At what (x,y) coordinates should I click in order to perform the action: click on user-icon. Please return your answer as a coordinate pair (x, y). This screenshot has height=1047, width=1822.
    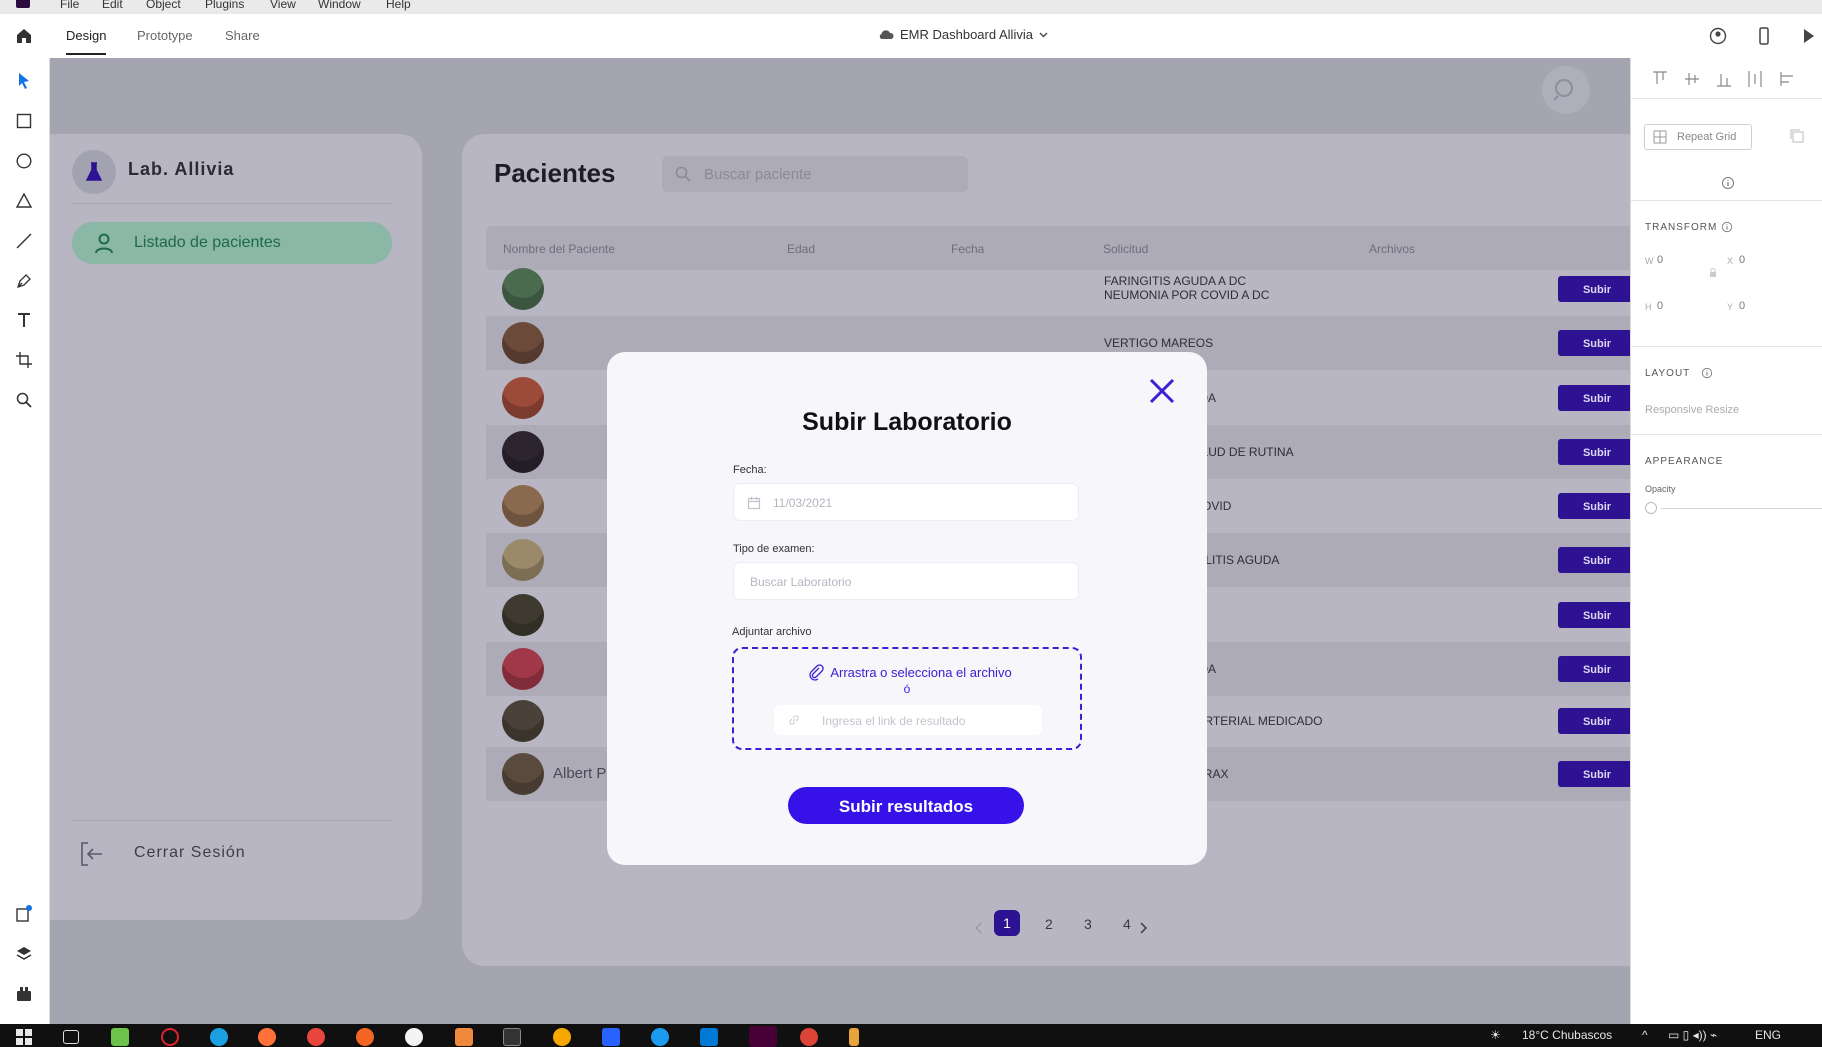
    Looking at the image, I should click on (1718, 36).